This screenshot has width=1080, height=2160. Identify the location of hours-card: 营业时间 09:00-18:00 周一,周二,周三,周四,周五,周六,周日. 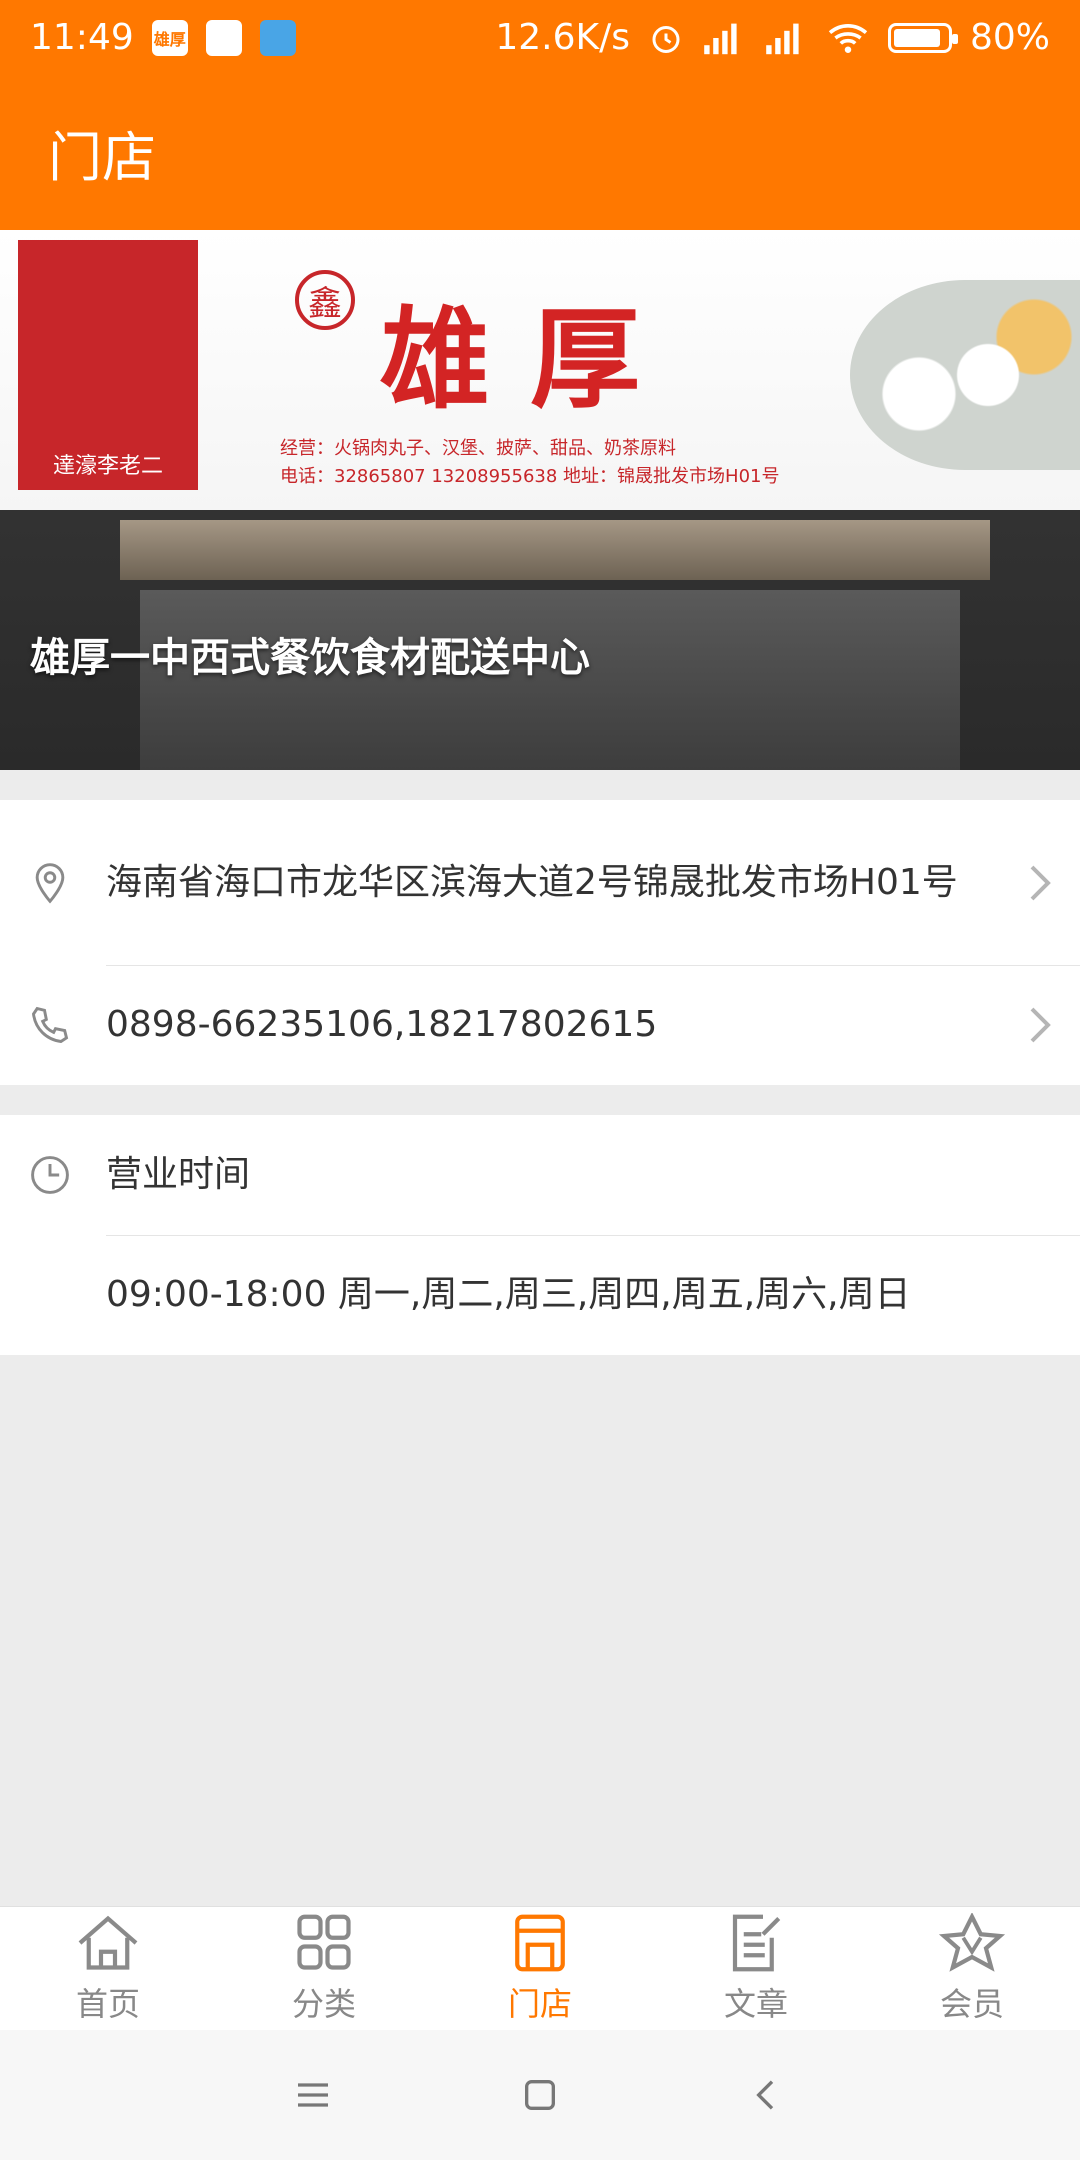
(540, 1235).